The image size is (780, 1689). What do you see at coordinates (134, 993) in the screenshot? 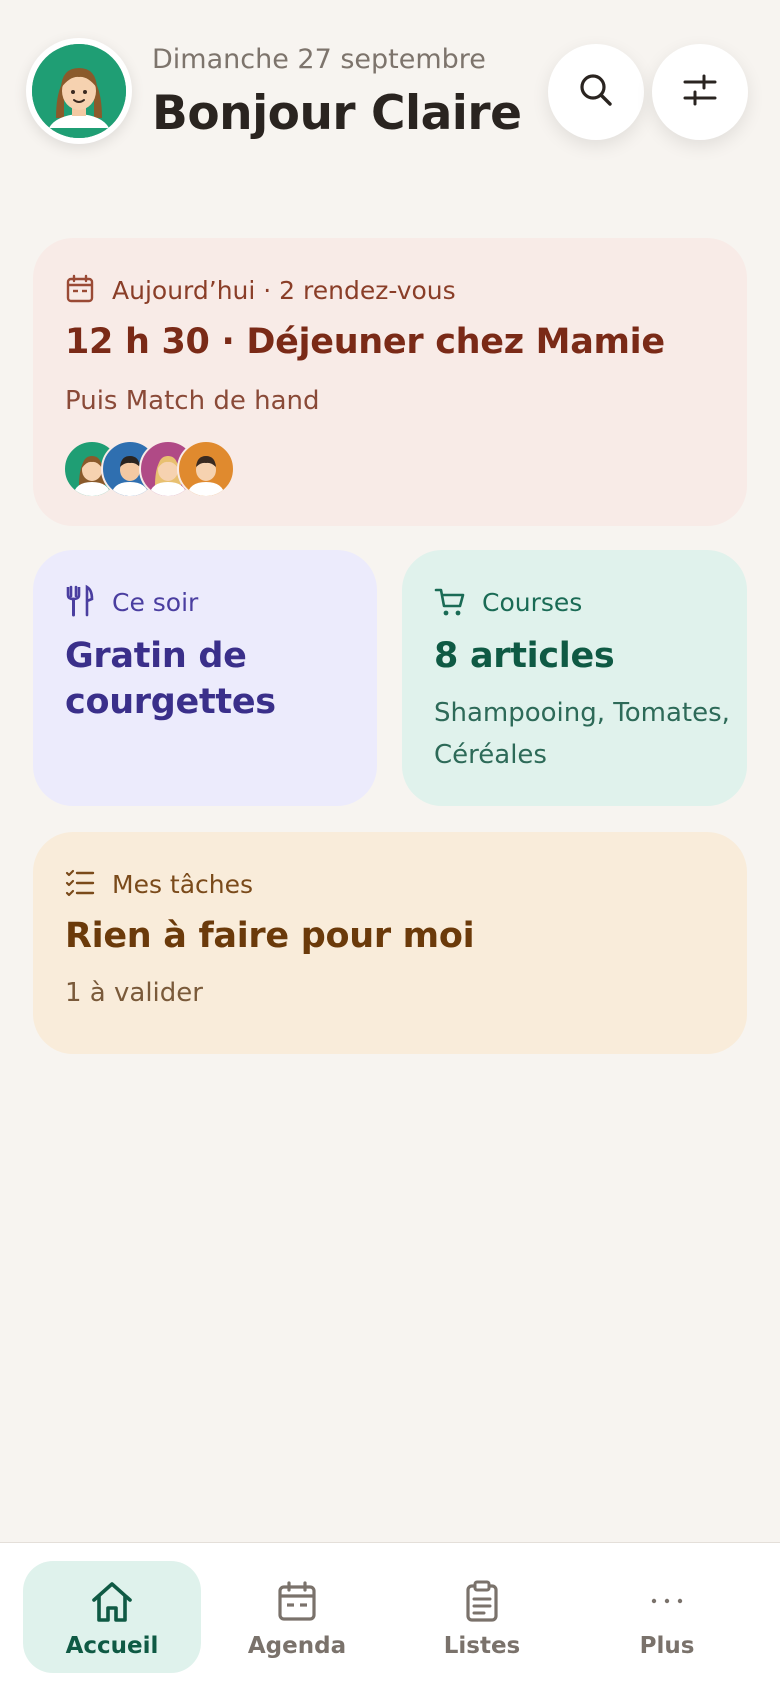
I see `tasks-pending: 1 à valider` at bounding box center [134, 993].